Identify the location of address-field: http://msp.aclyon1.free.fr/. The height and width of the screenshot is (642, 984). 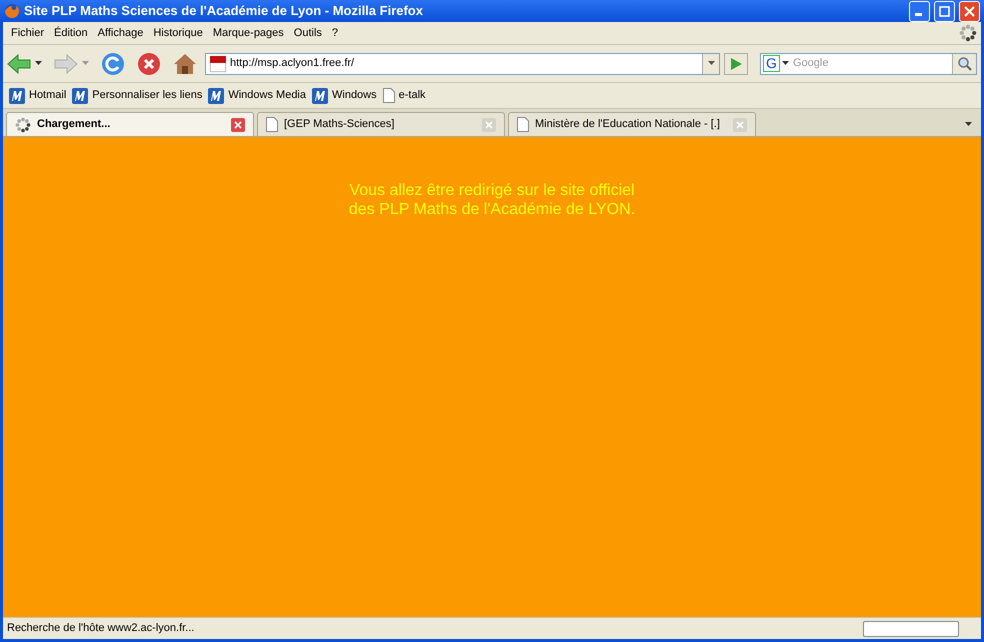
(462, 63).